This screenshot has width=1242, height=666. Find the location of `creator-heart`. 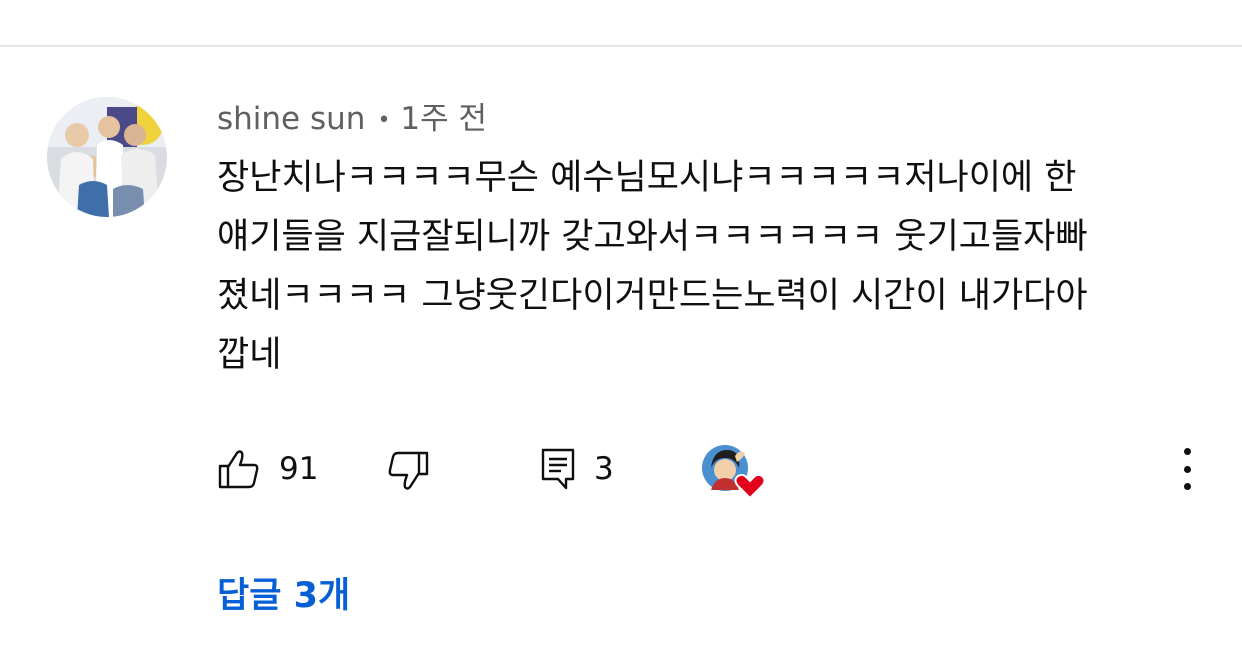

creator-heart is located at coordinates (733, 472).